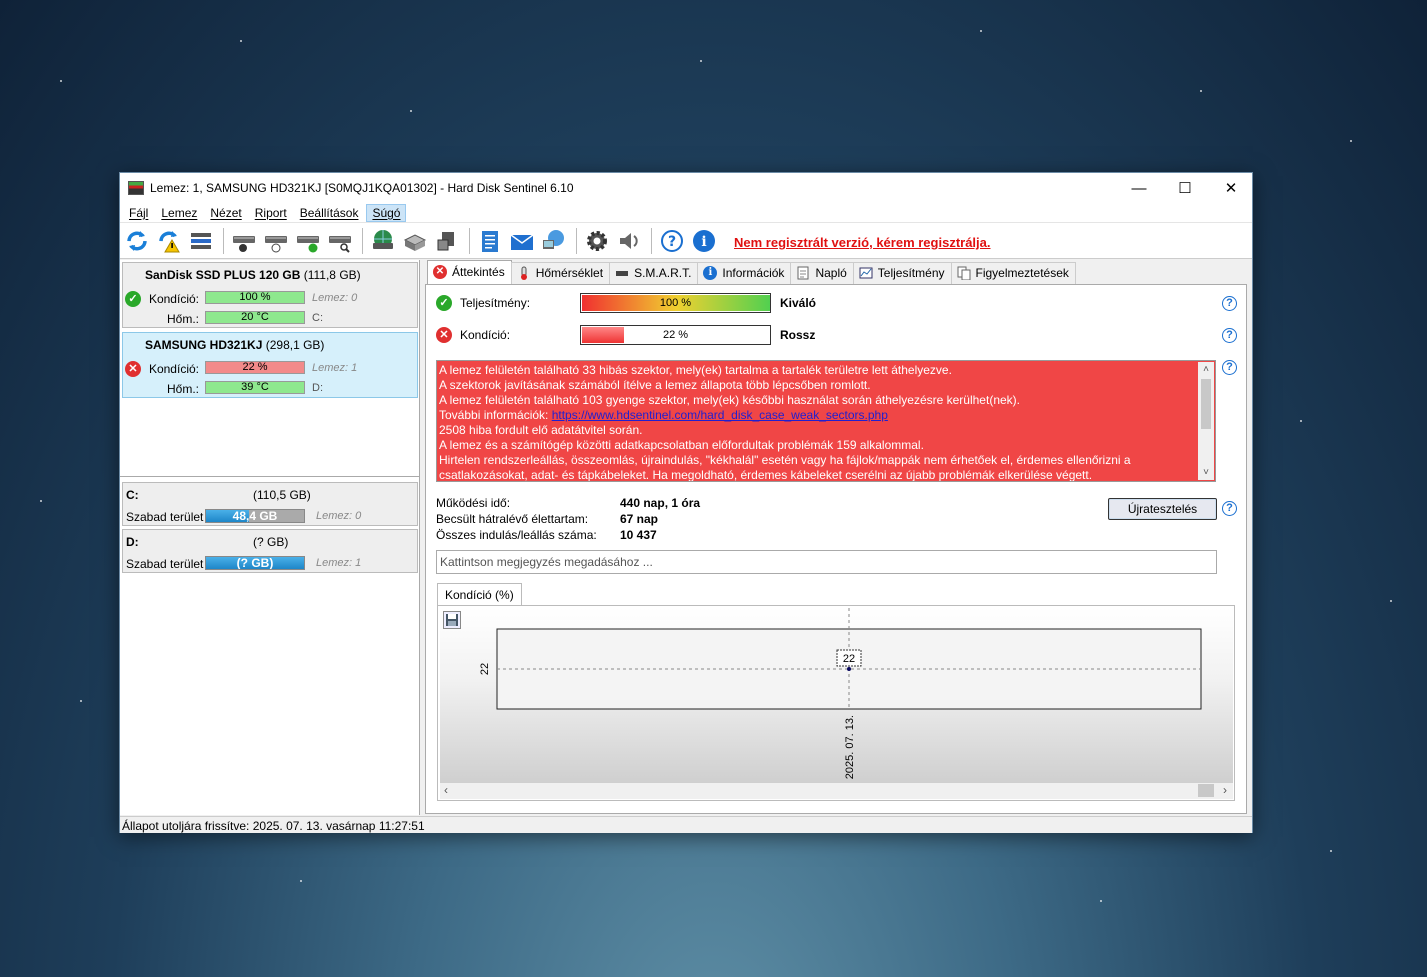  Describe the element at coordinates (490, 241) in the screenshot. I see `report-icon` at that location.